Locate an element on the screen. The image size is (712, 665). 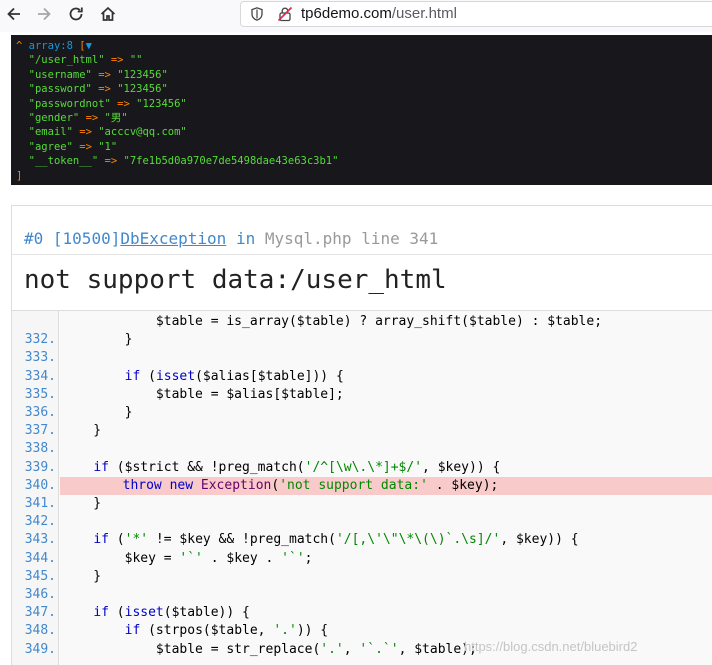
divider is located at coordinates (362, 254).